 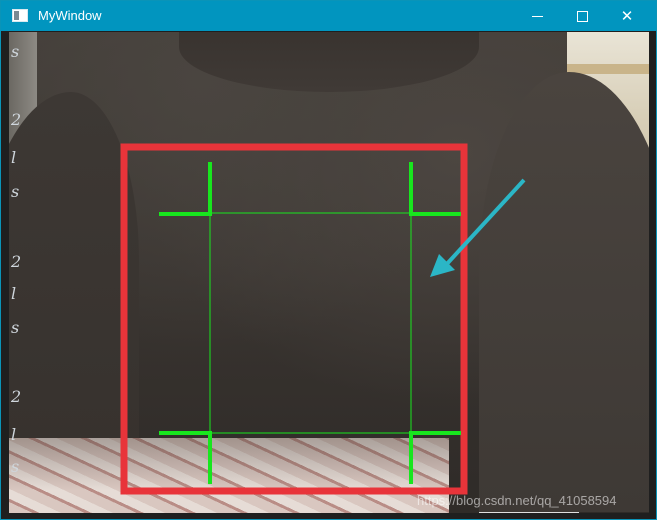 I want to click on title-bar: MyWindow ✕, so click(x=328, y=16).